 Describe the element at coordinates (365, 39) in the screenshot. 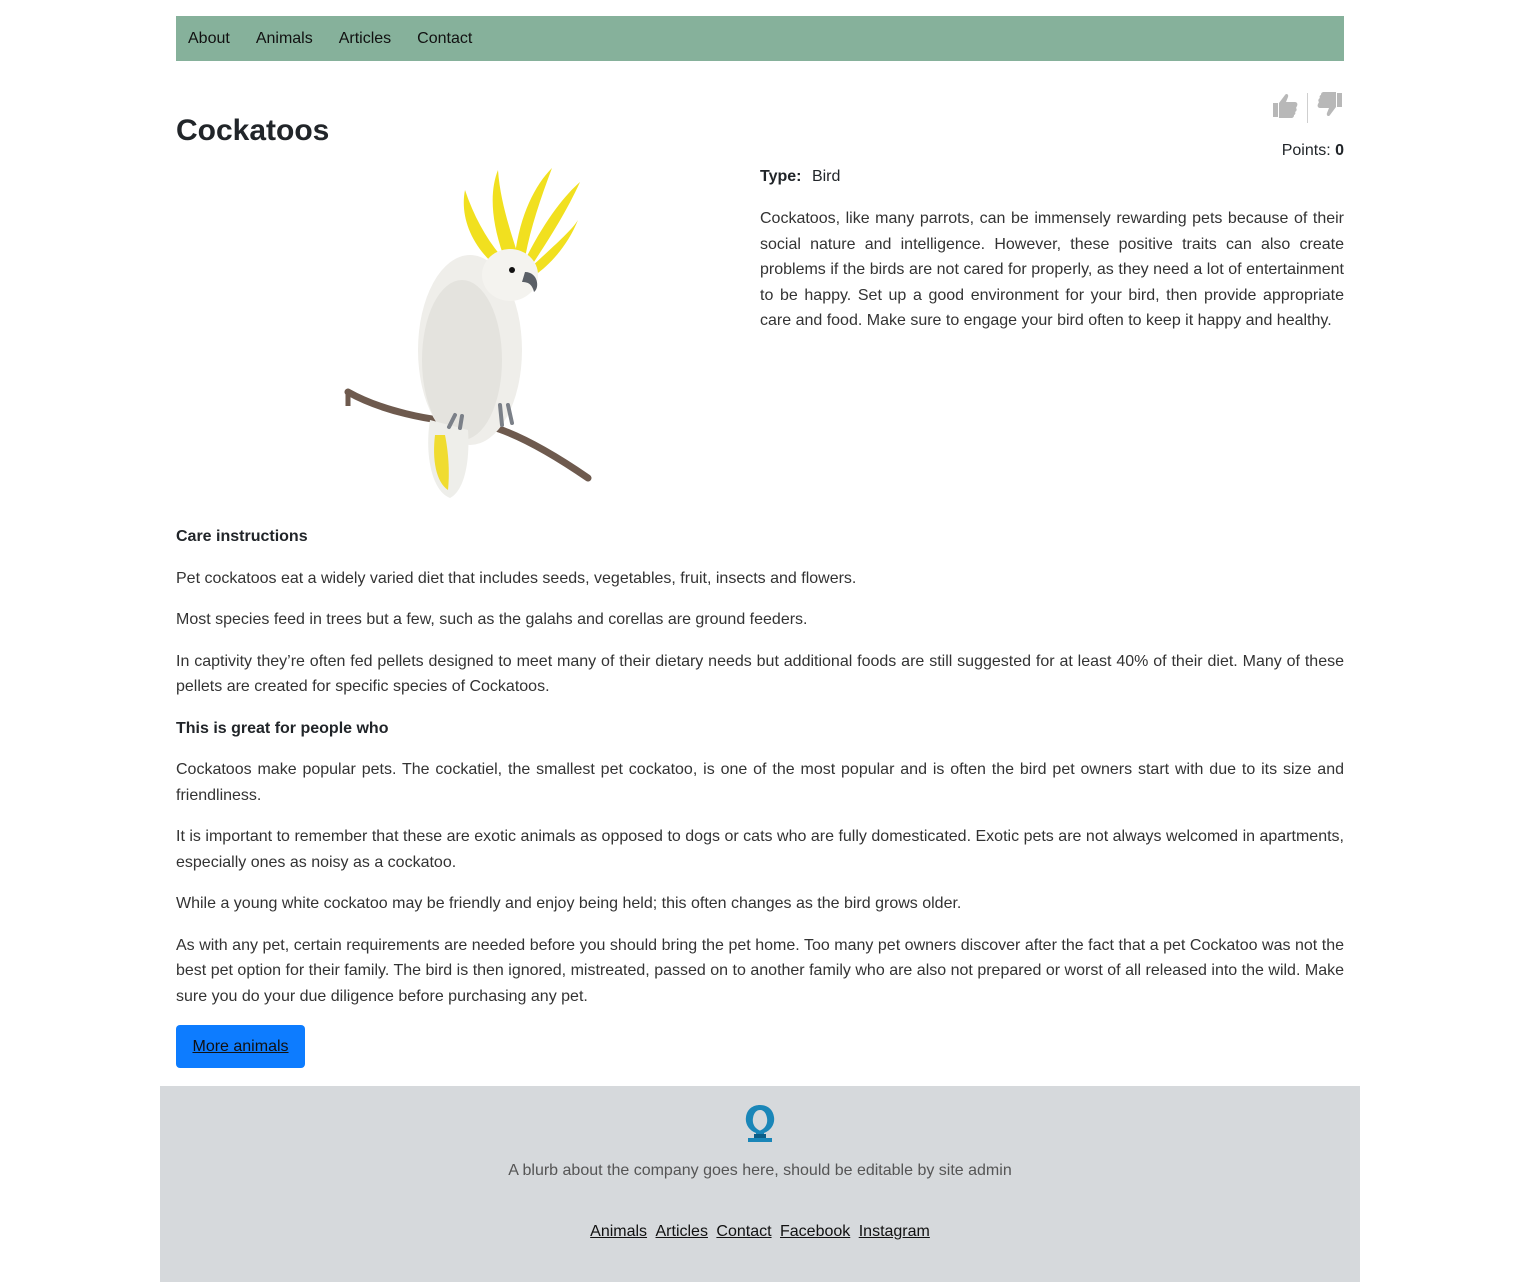

I see `nav-articles: Articles` at that location.